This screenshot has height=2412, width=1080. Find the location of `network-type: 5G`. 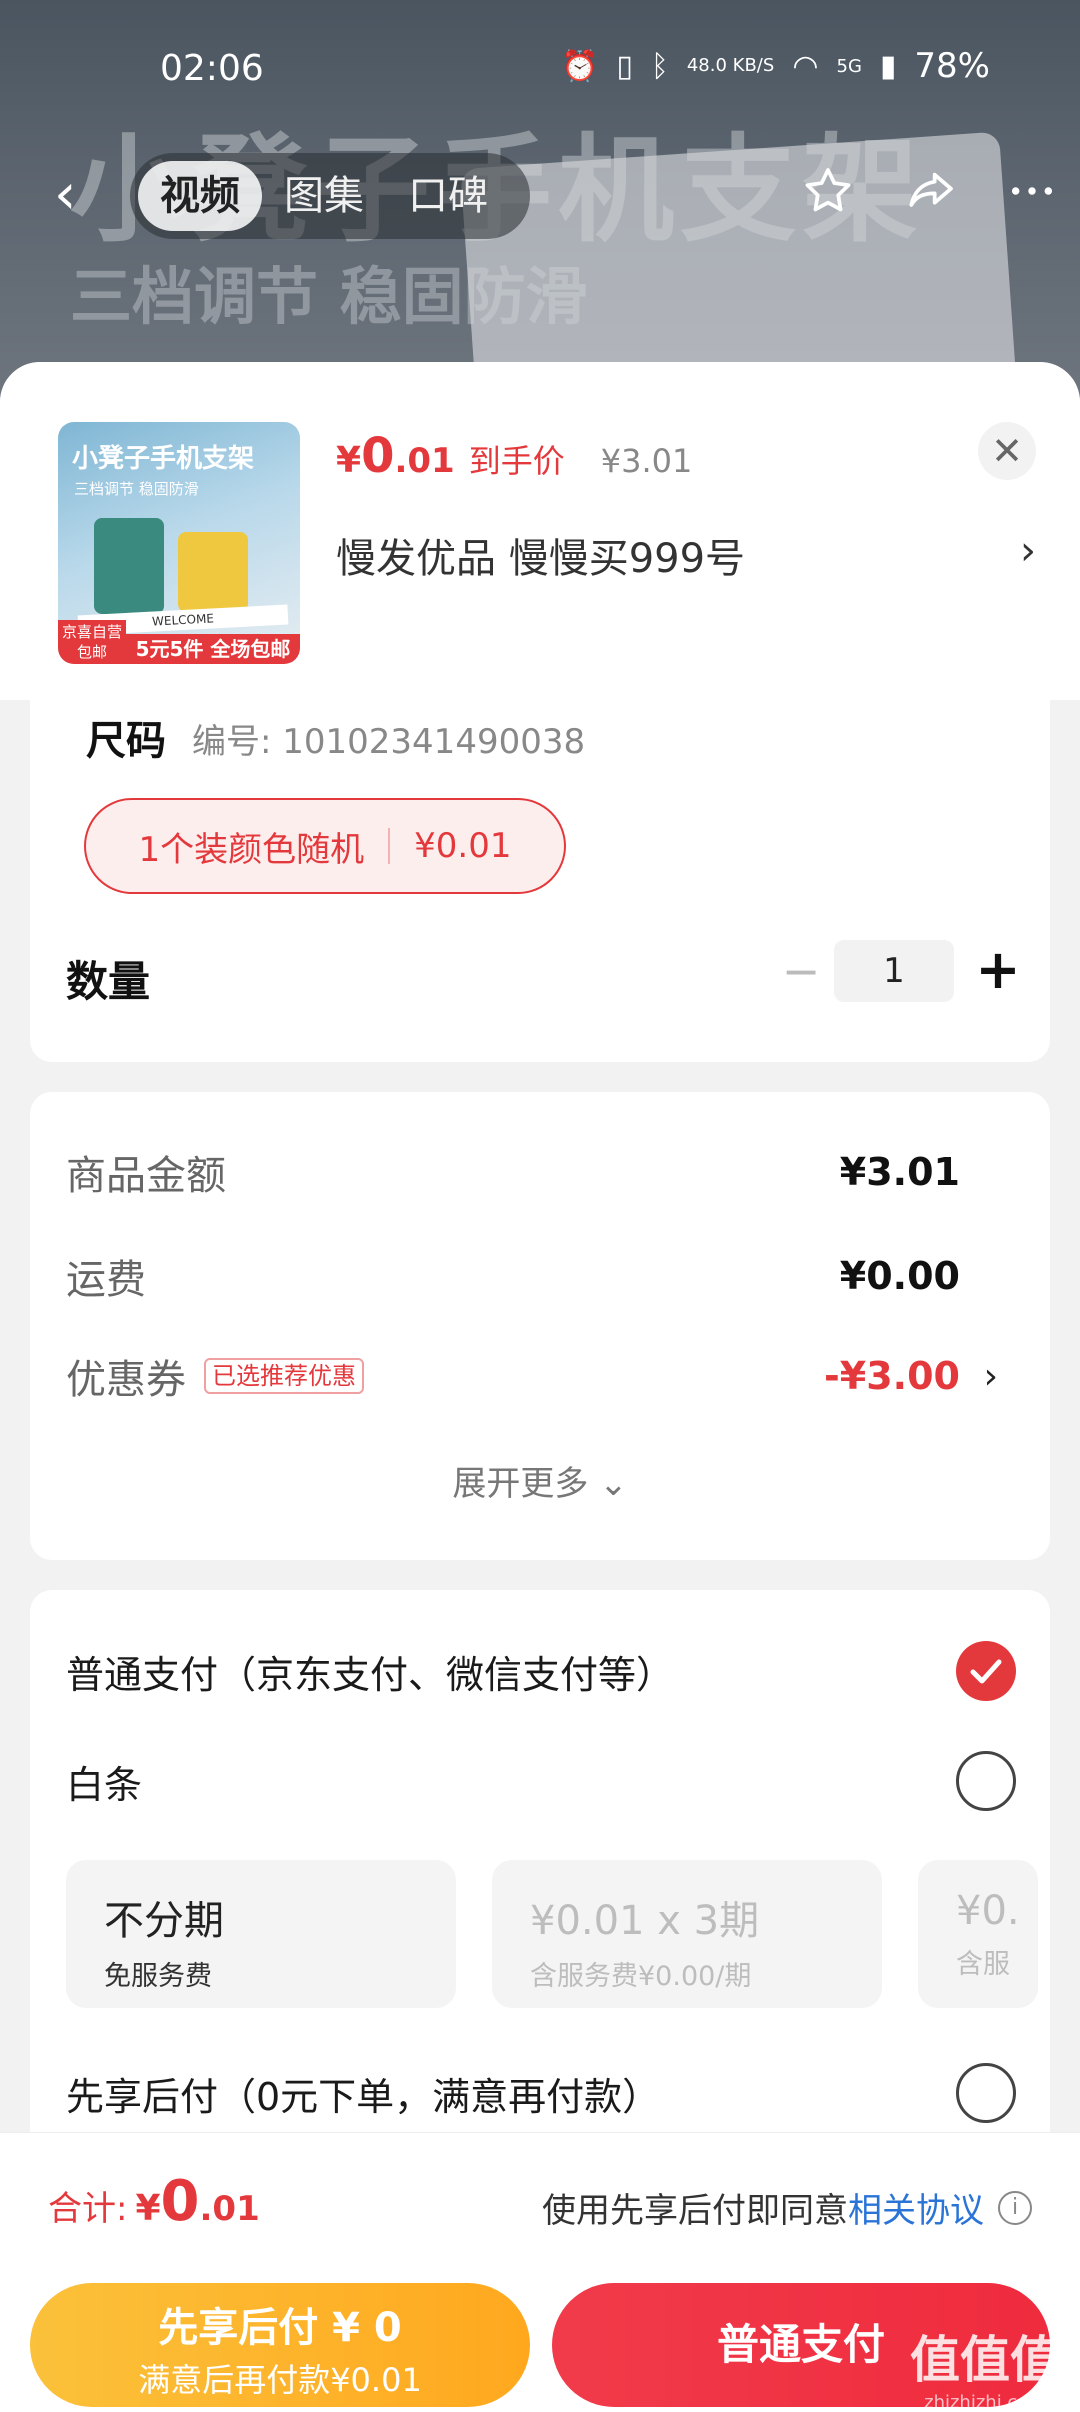

network-type: 5G is located at coordinates (849, 66).